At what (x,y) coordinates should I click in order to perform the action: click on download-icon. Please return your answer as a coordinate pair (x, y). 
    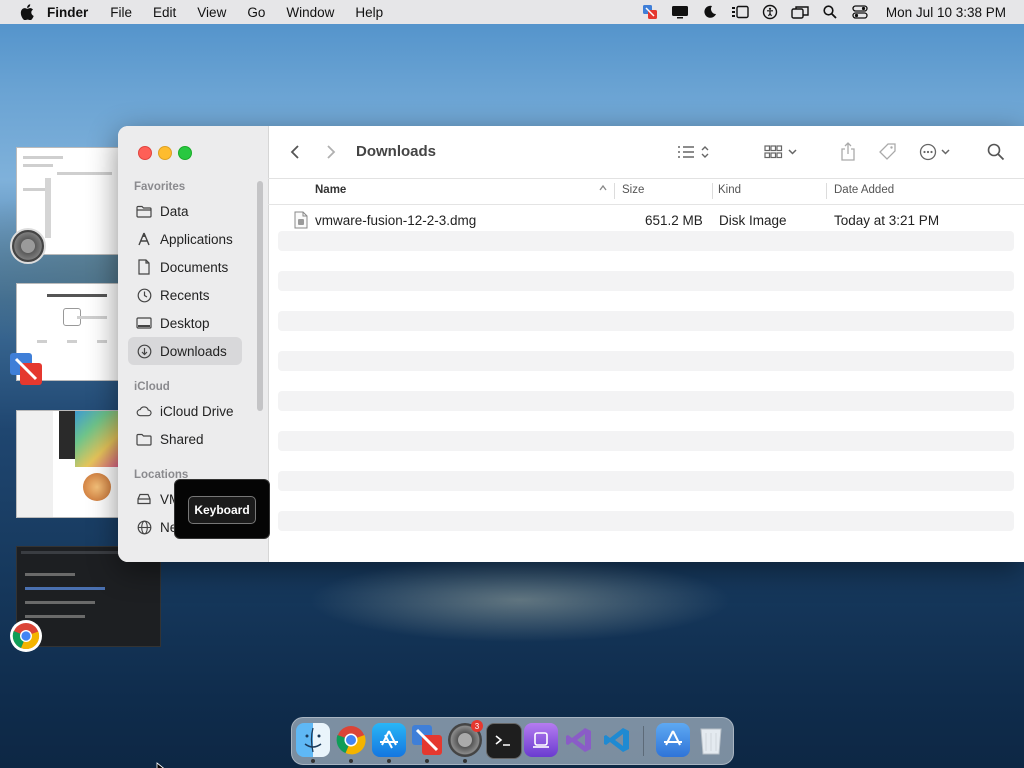
    Looking at the image, I should click on (144, 351).